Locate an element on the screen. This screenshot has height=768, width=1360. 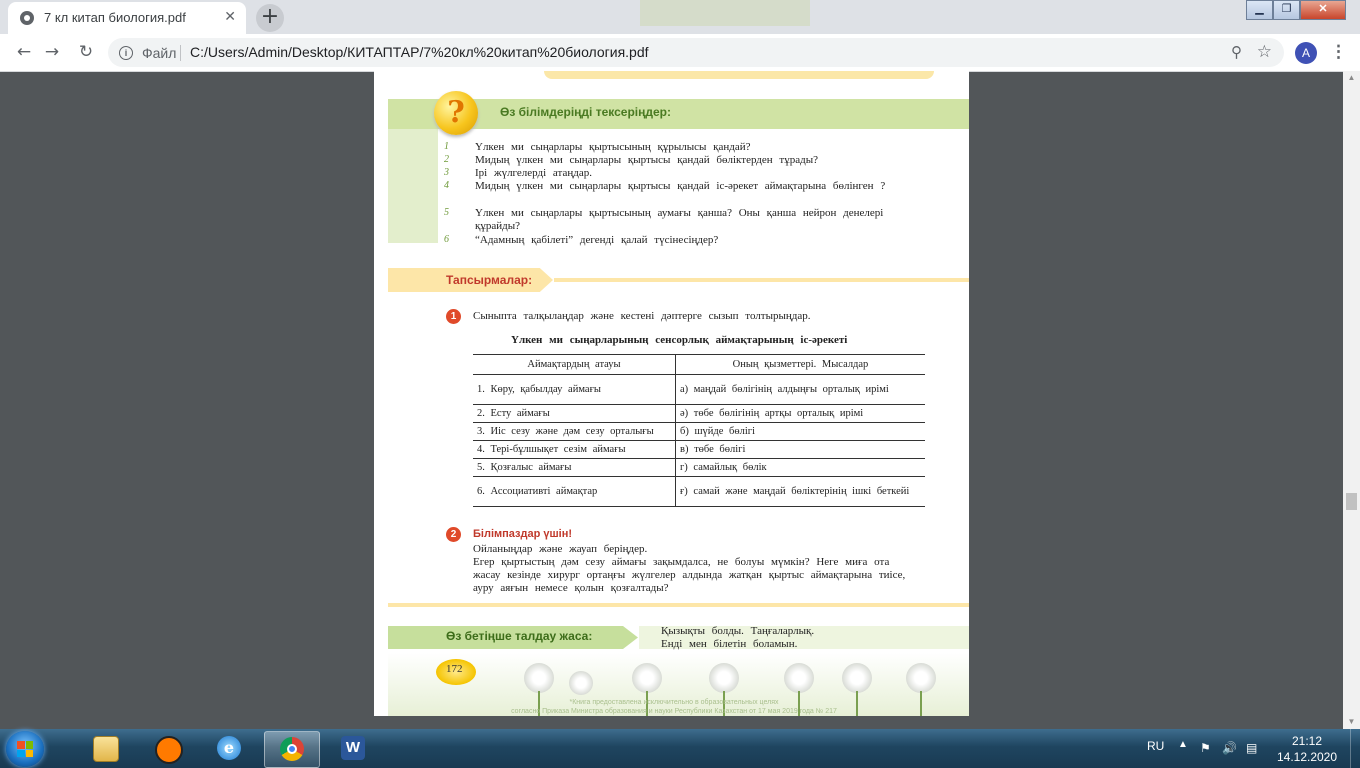
taskbar-ie-button: e is located at coordinates (229, 748).